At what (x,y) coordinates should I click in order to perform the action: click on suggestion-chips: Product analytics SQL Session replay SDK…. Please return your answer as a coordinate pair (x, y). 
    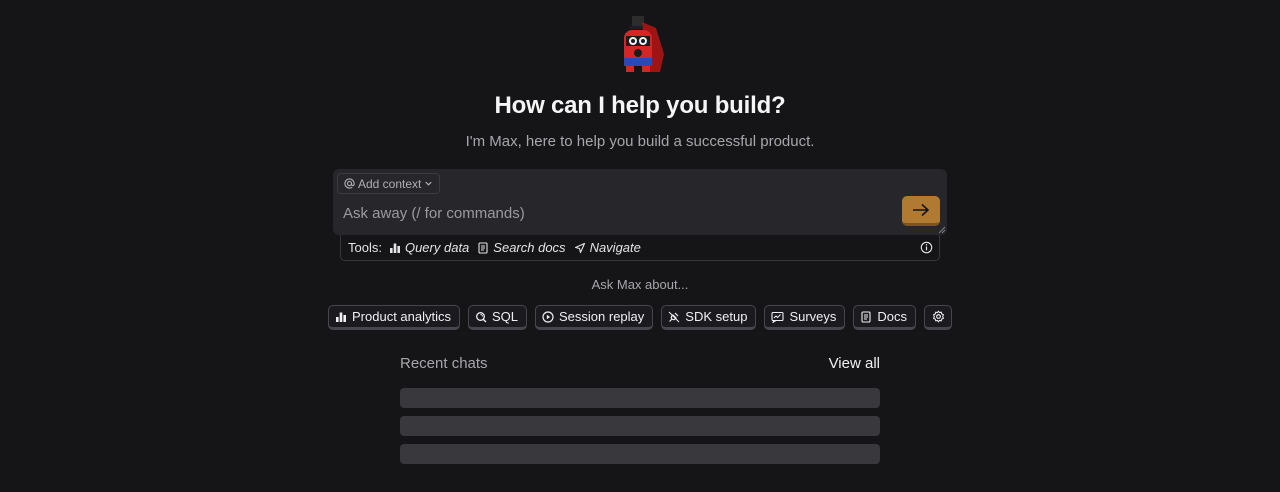
    Looking at the image, I should click on (640, 317).